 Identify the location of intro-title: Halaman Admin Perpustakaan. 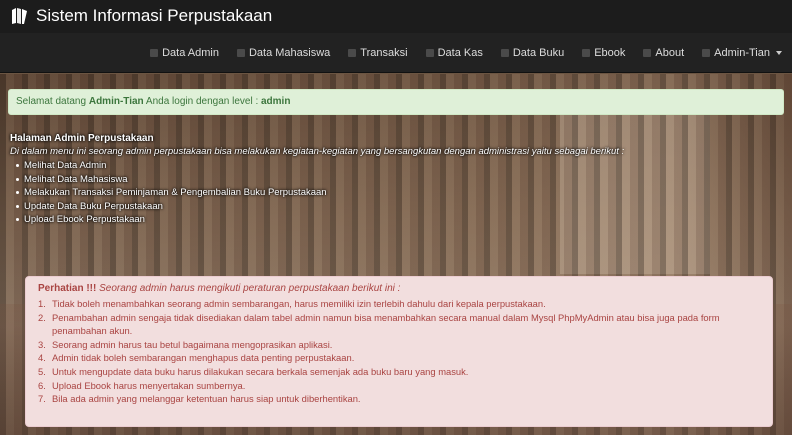
(82, 138).